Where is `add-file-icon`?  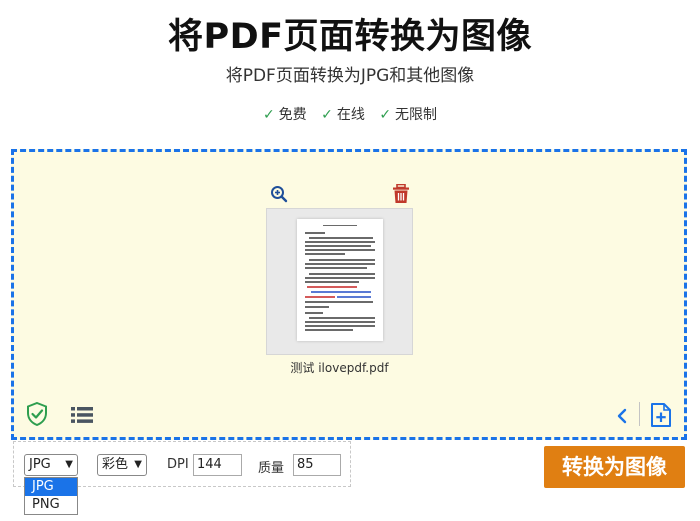 add-file-icon is located at coordinates (661, 415).